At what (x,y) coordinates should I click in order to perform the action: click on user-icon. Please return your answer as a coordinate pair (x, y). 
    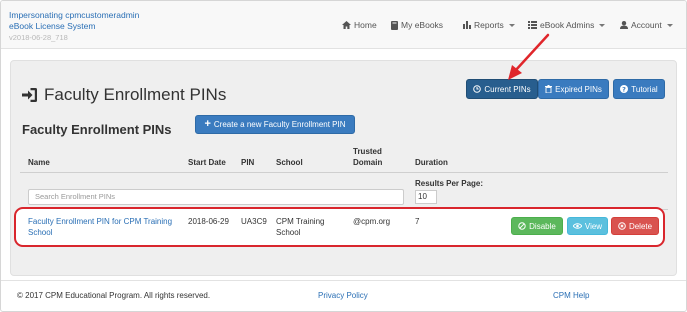
    Looking at the image, I should click on (624, 25).